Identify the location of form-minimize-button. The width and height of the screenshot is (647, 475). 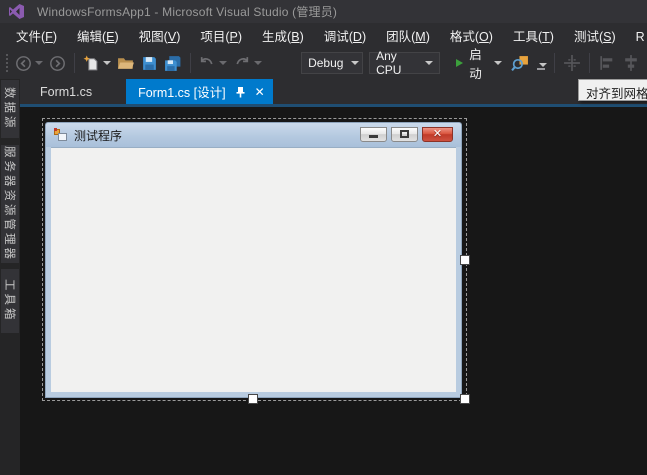
(373, 134).